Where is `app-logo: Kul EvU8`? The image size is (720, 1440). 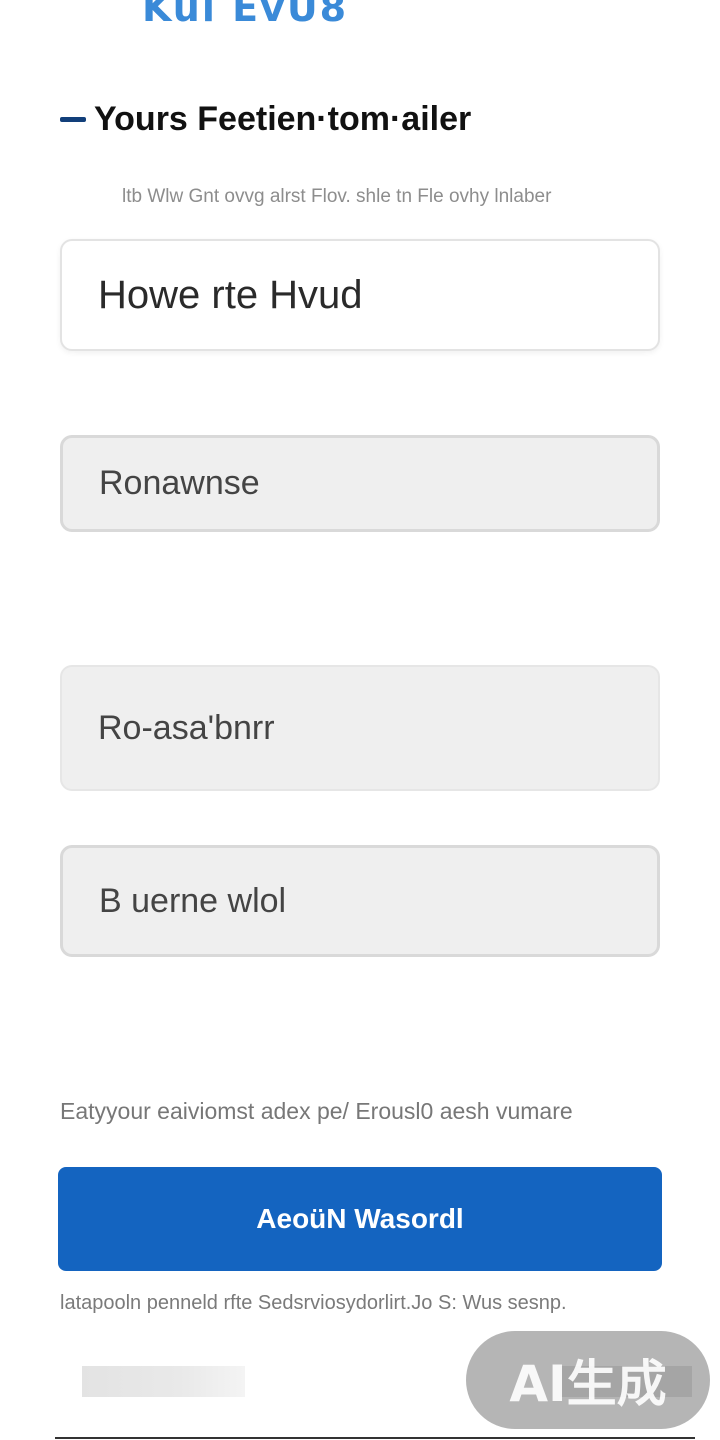
app-logo: Kul EvU8 is located at coordinates (245, 15).